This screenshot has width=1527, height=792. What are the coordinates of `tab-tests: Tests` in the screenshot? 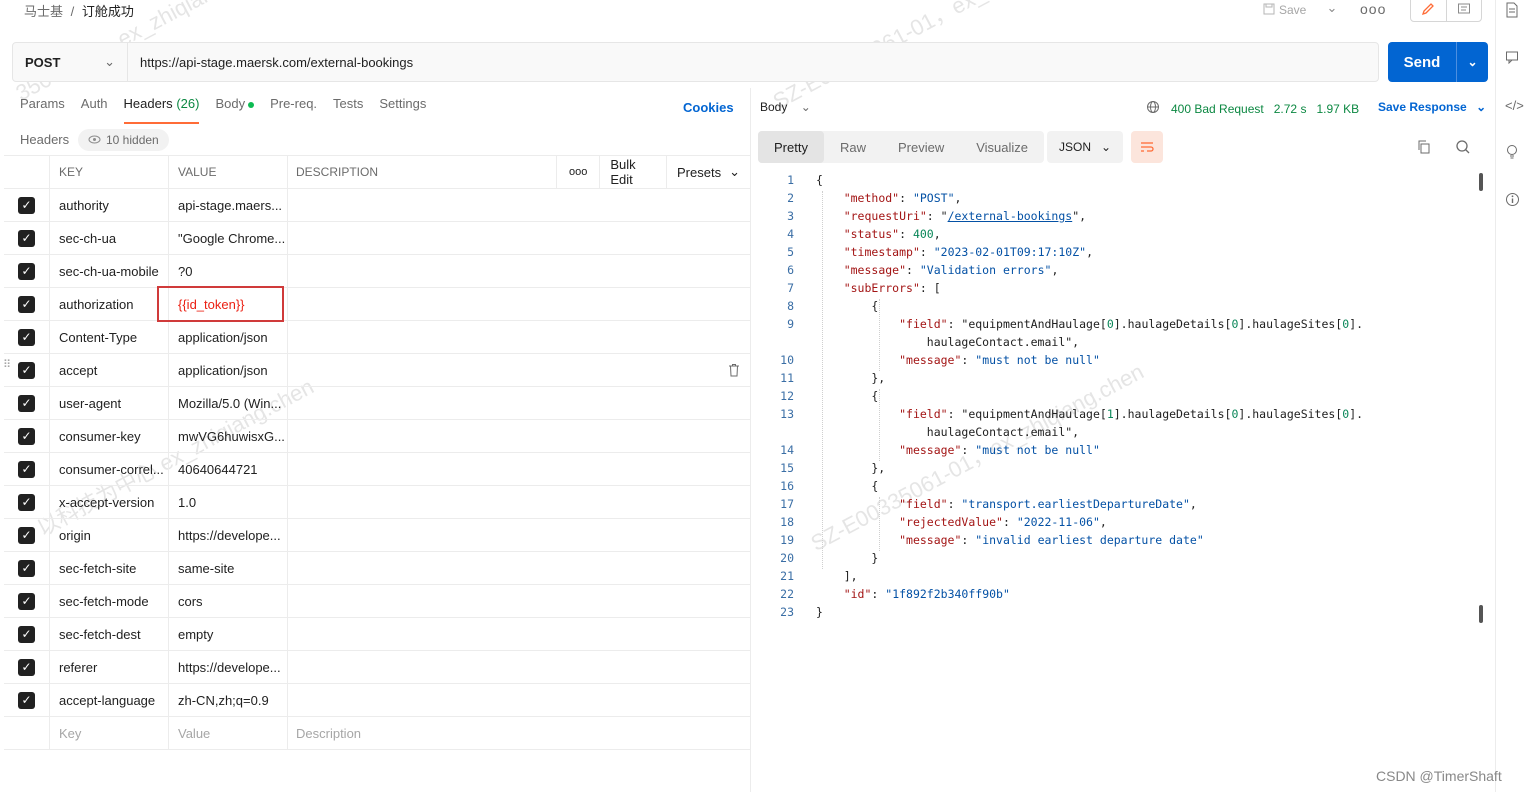 It's located at (348, 110).